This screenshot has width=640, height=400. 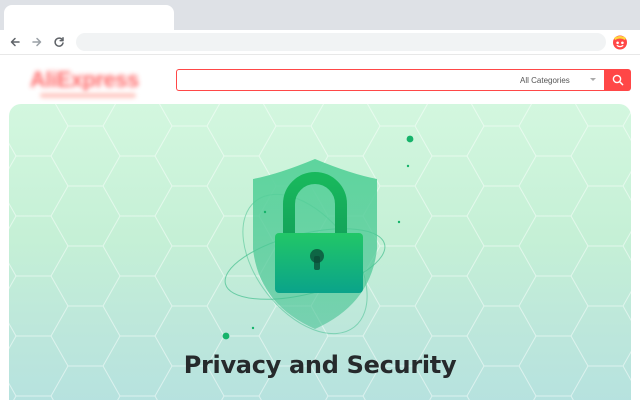 I want to click on forward-arrow-icon, so click(x=37, y=42).